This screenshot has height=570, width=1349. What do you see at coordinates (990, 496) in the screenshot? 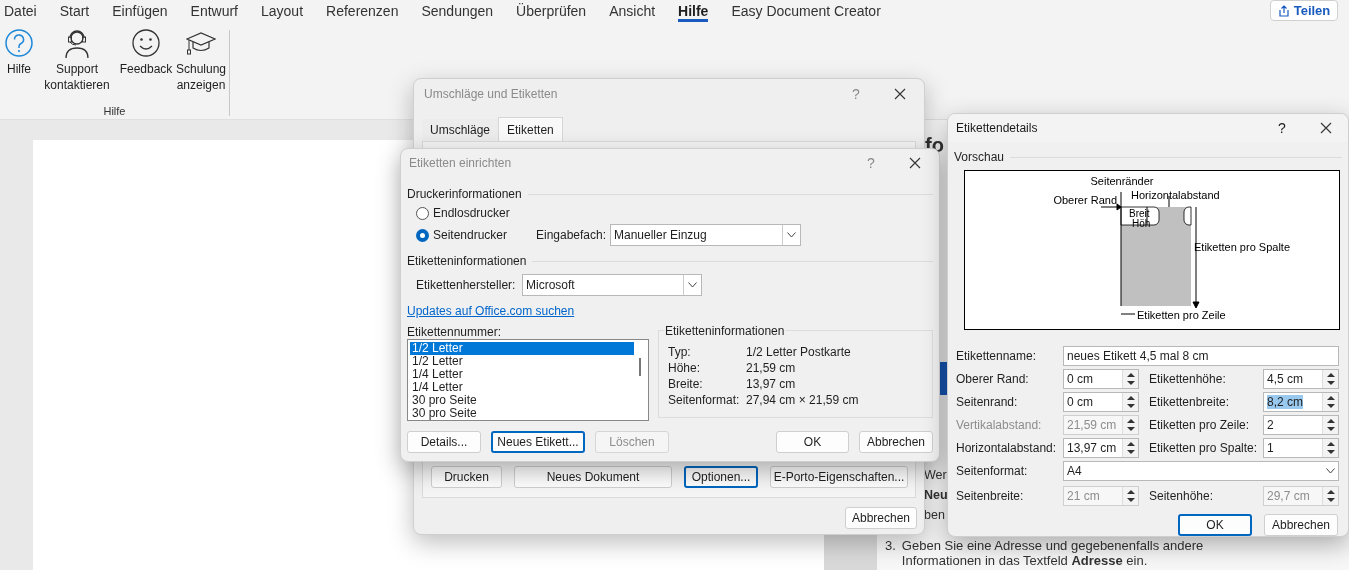
I see `field-label: Seitenbreite:` at bounding box center [990, 496].